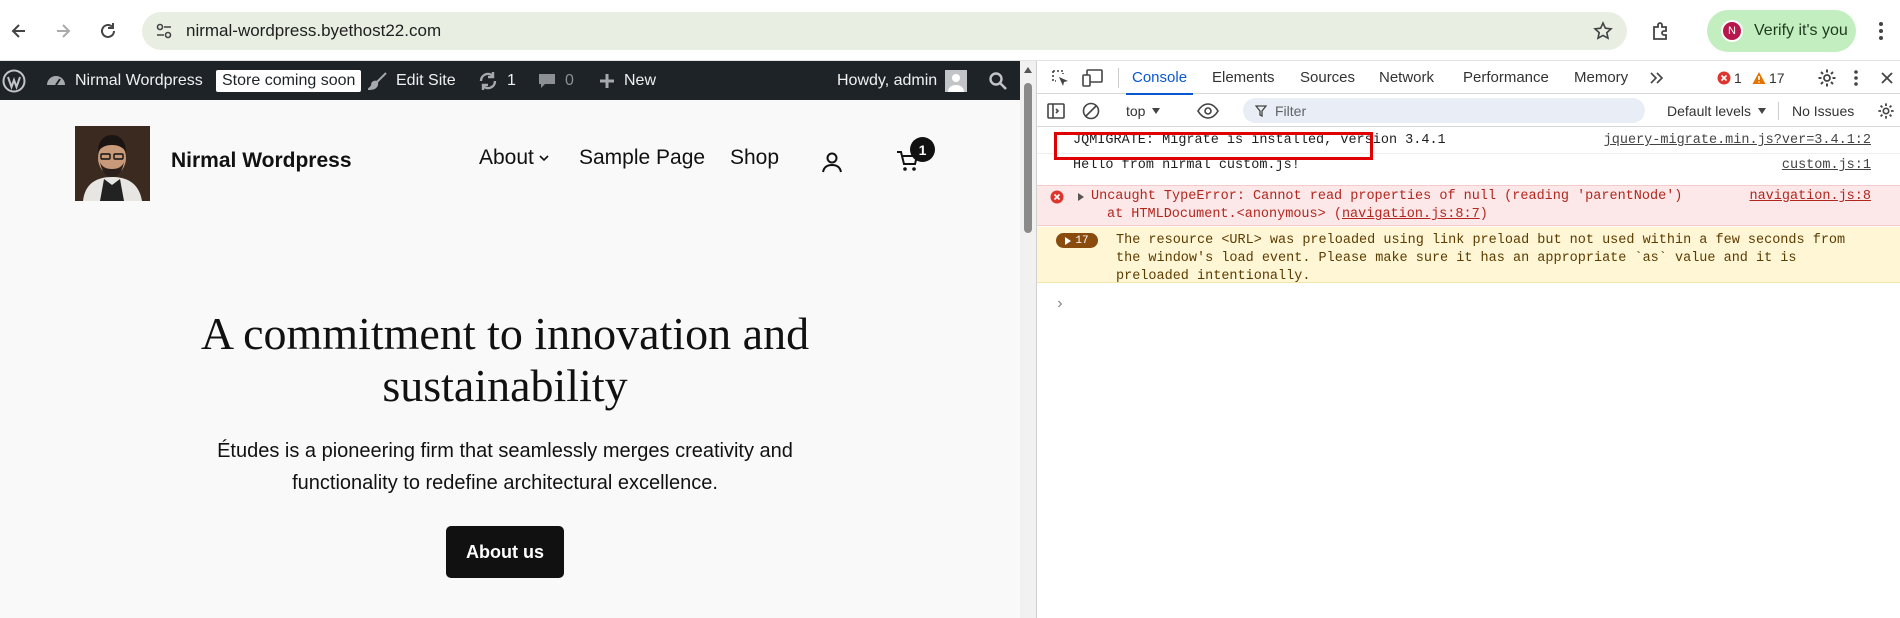 The width and height of the screenshot is (1900, 618). What do you see at coordinates (139, 80) in the screenshot?
I see `admin-site-name: Nirmal Wordpress` at bounding box center [139, 80].